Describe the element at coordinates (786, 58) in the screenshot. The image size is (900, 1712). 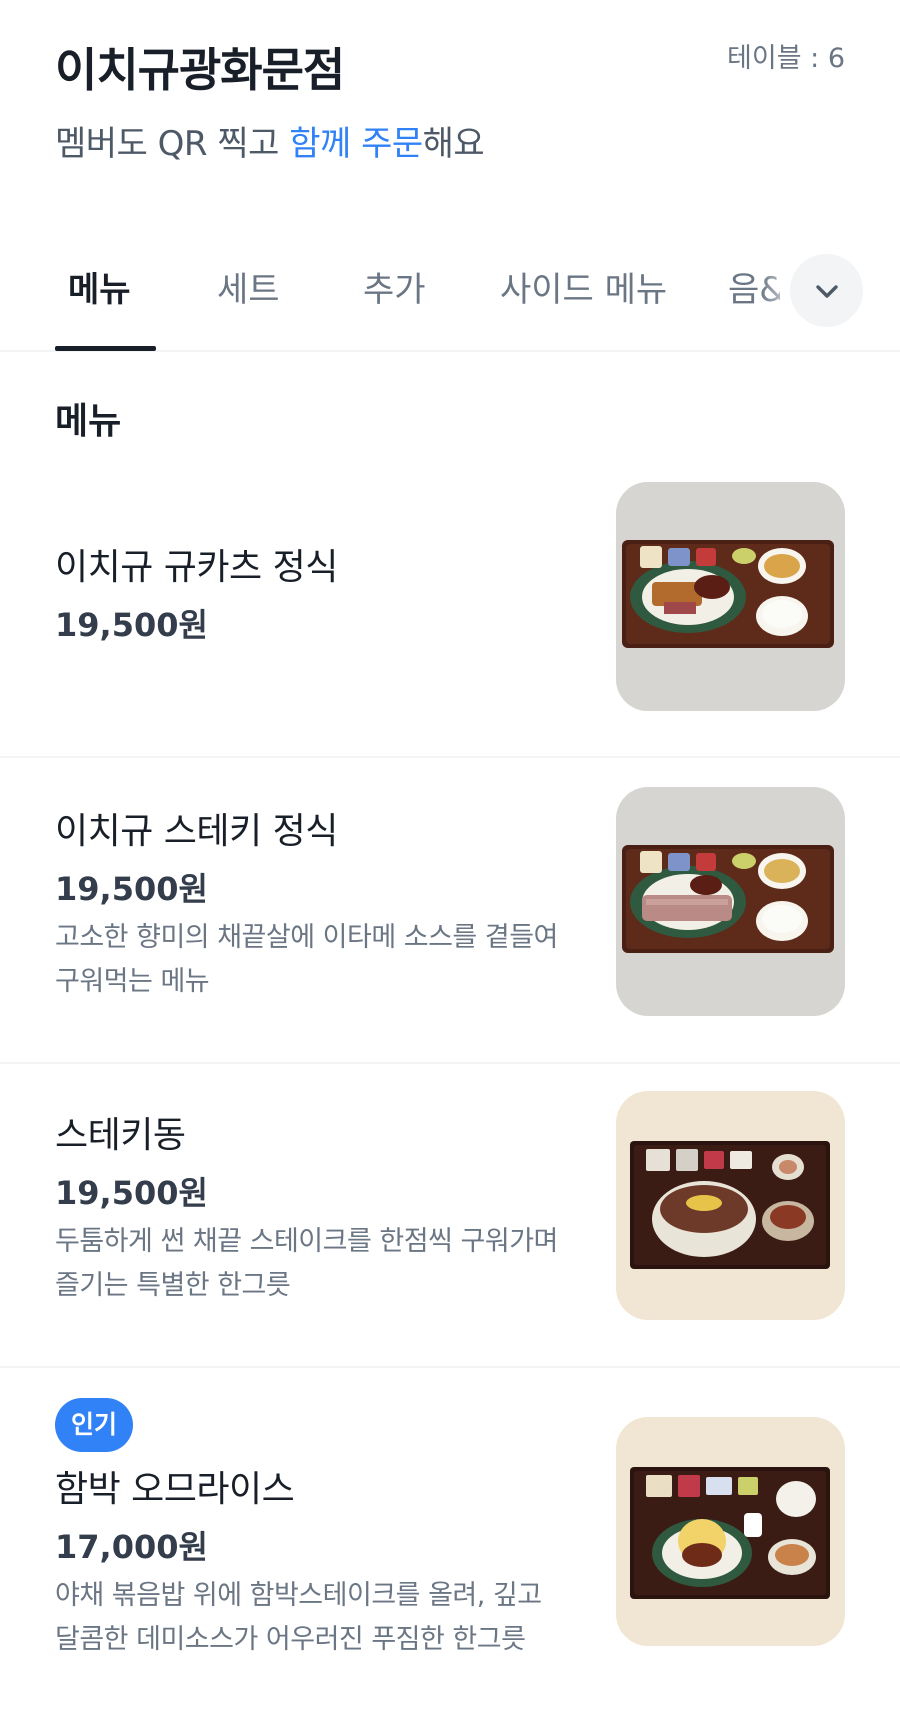
I see `table-number: 테이블 : 6` at that location.